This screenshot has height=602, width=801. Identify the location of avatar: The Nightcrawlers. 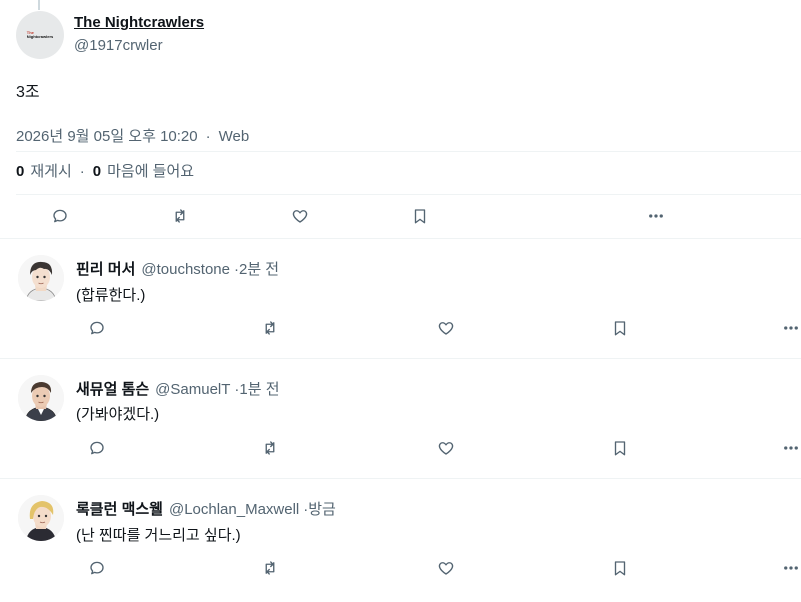
(40, 35).